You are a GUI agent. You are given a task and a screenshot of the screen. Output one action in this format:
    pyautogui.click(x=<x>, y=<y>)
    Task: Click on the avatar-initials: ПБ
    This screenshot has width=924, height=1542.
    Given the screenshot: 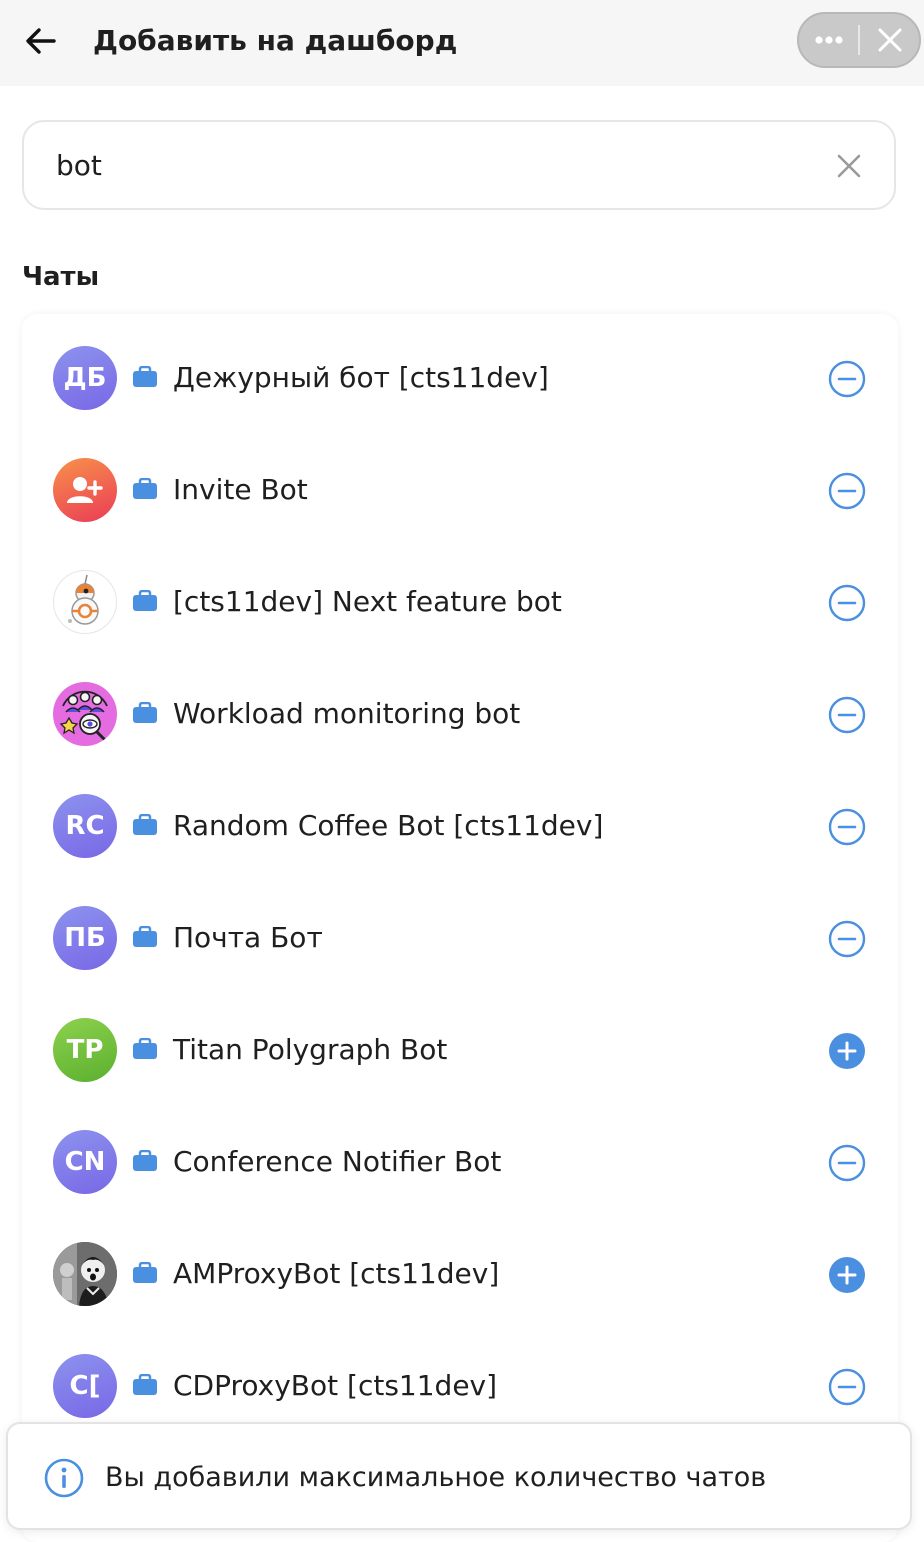 What is the action you would take?
    pyautogui.click(x=85, y=938)
    